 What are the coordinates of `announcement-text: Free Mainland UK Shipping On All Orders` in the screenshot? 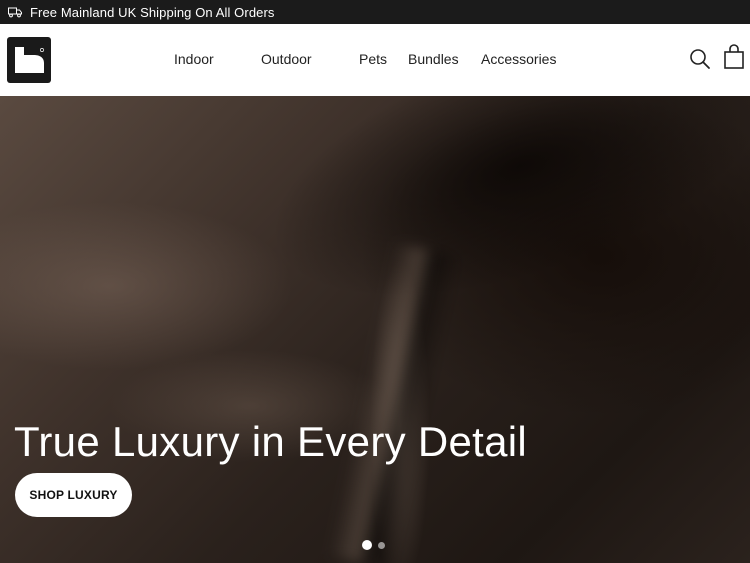 It's located at (152, 12).